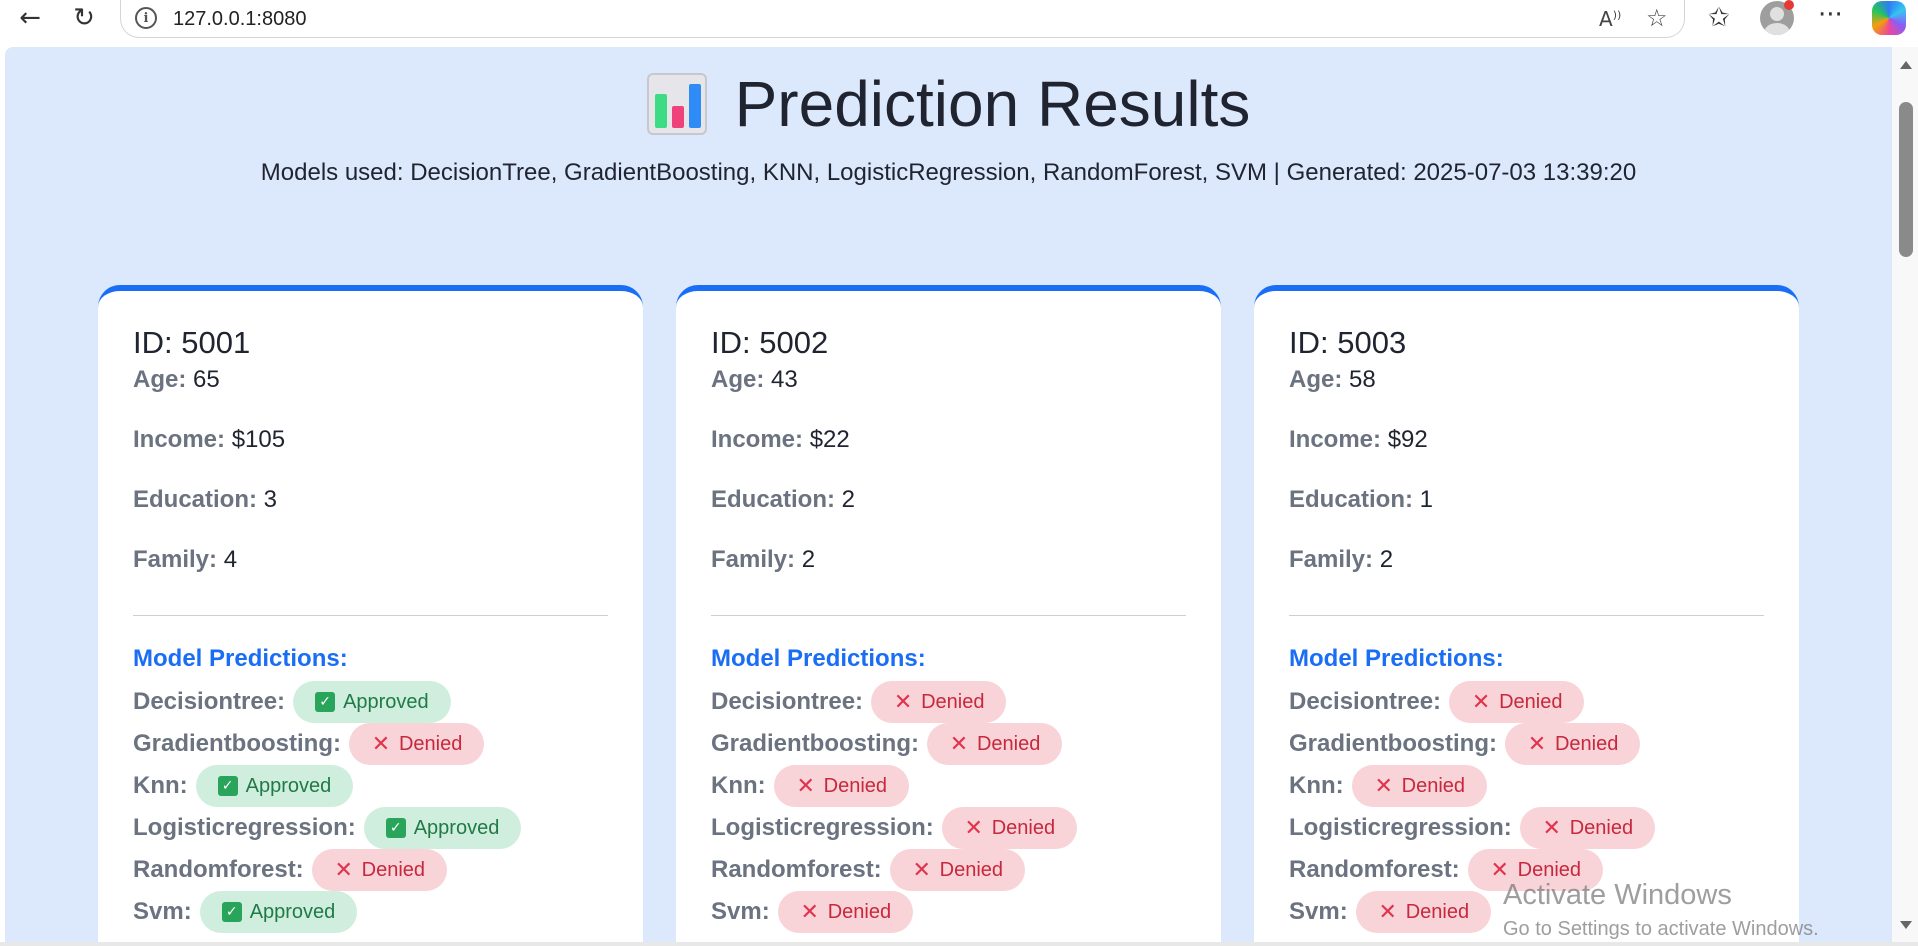 This screenshot has width=1918, height=946. Describe the element at coordinates (1906, 179) in the screenshot. I see `scrollbar-thumb` at that location.